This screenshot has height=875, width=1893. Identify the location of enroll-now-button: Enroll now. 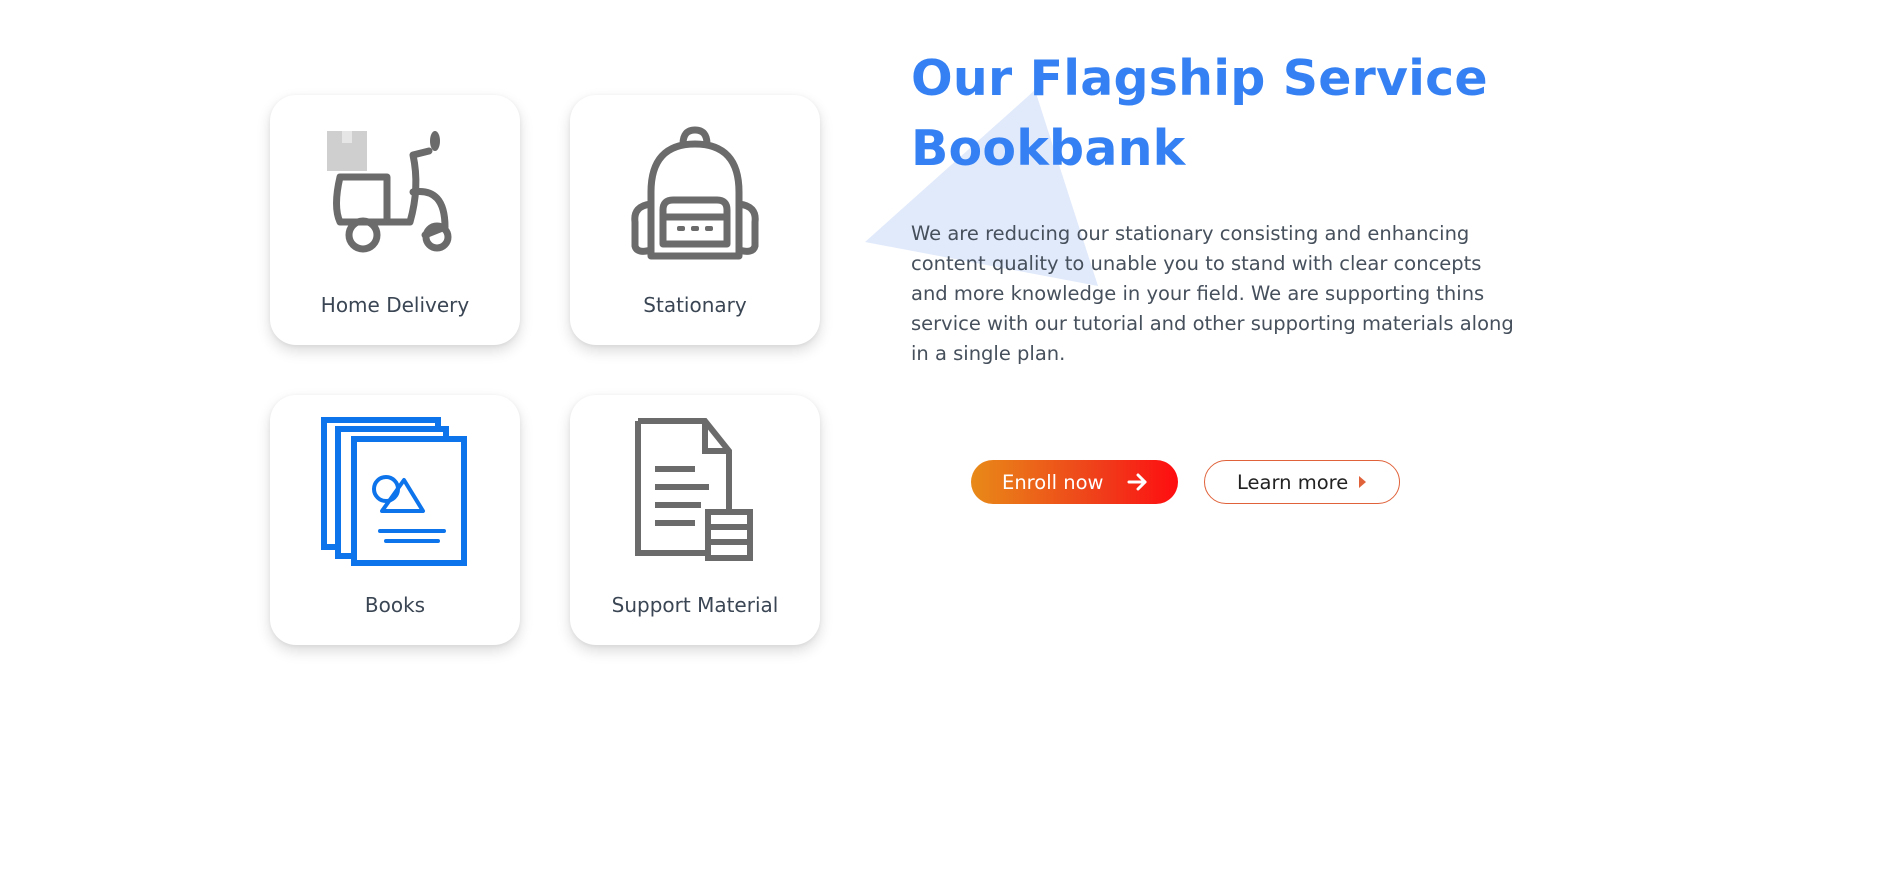
(1074, 482).